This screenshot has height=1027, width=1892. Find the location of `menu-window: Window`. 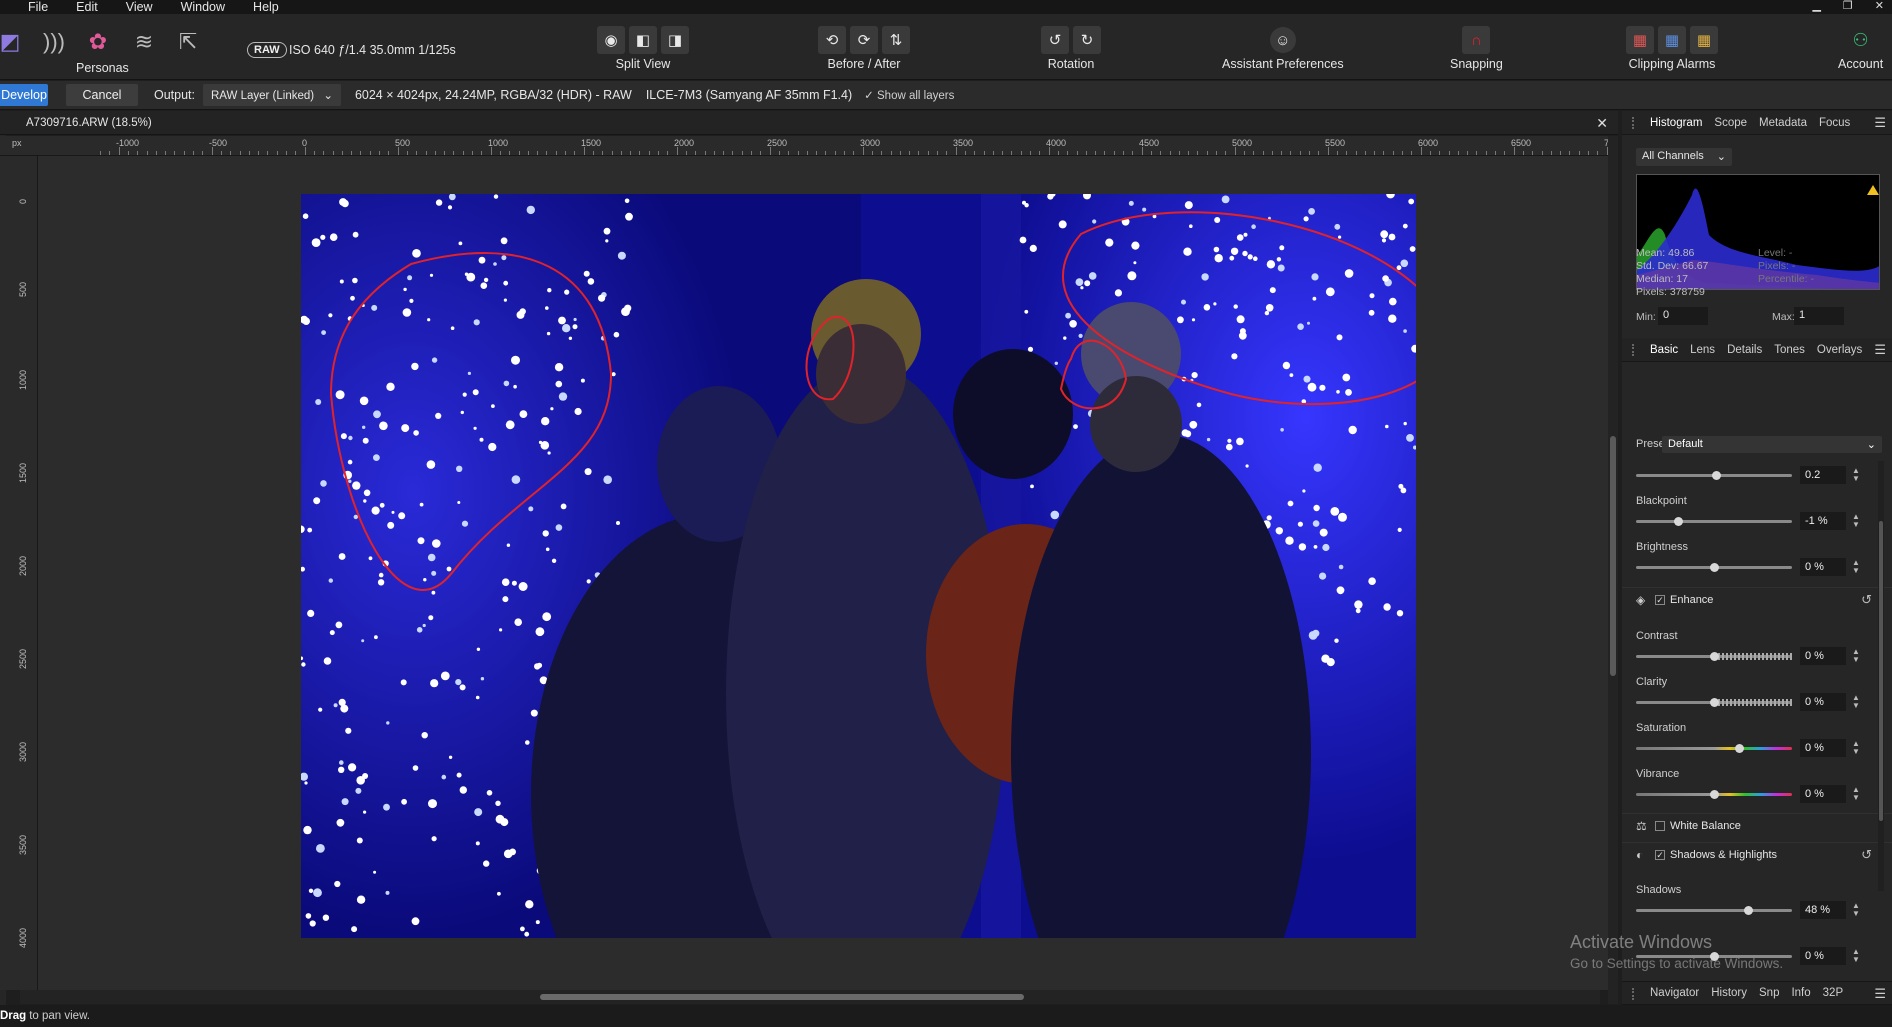

menu-window: Window is located at coordinates (203, 7).